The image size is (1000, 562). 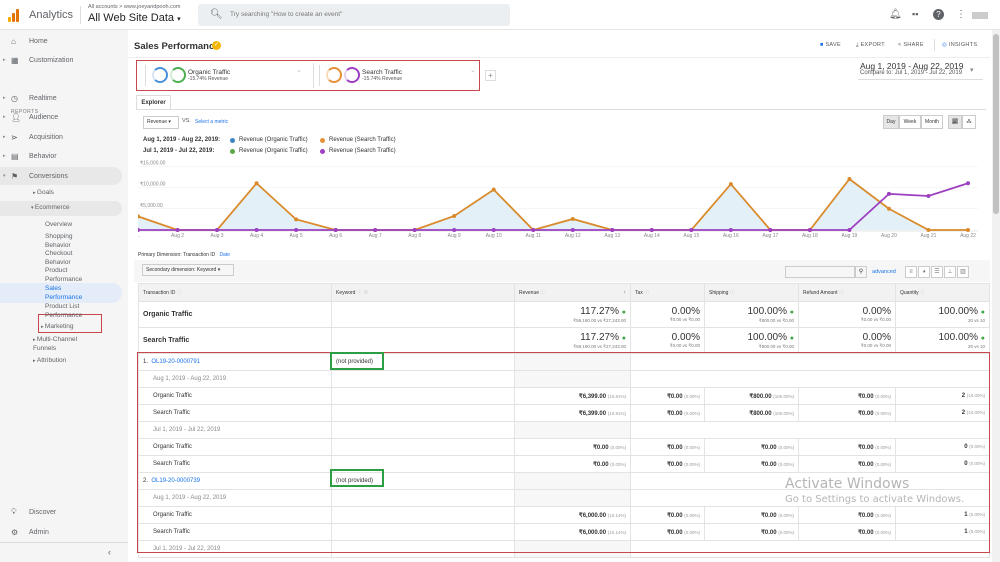 What do you see at coordinates (61, 98) in the screenshot?
I see `sidebar-item-realtime: ▸ ◷ Realtime` at bounding box center [61, 98].